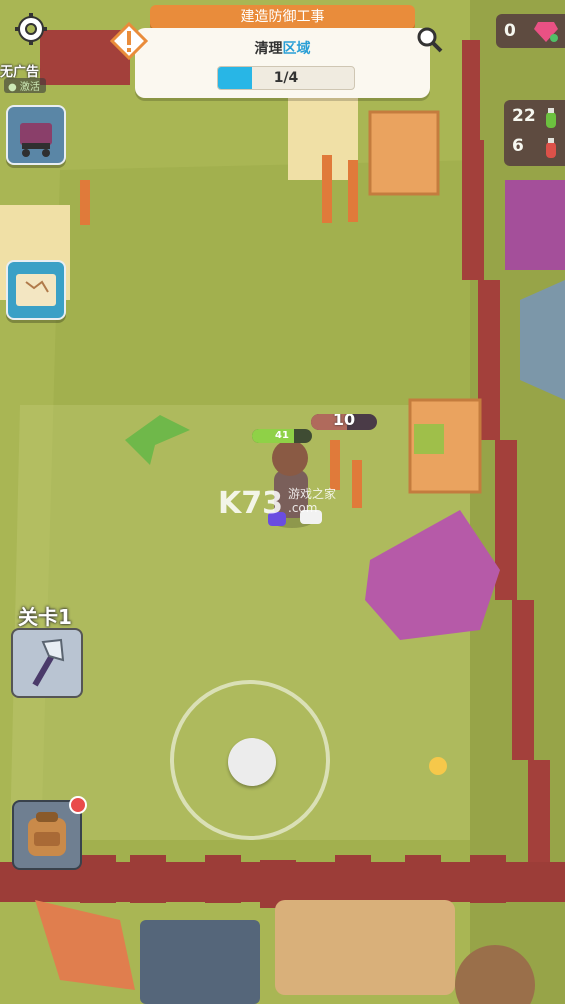 The image size is (565, 1004). What do you see at coordinates (518, 146) in the screenshot?
I see `stone-count: 6` at bounding box center [518, 146].